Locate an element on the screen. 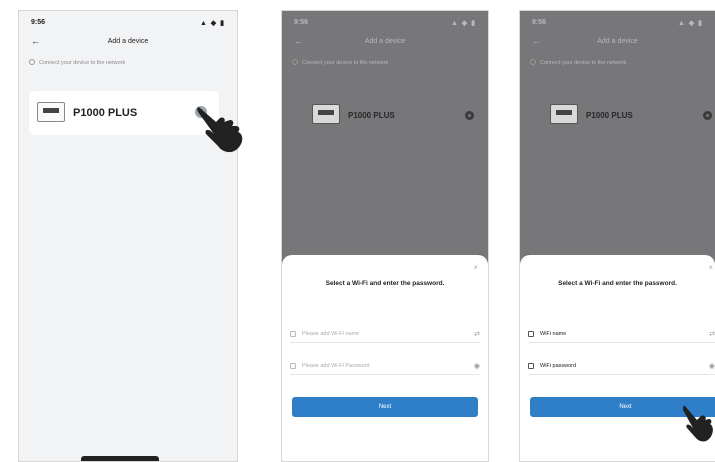  home-indicator is located at coordinates (120, 458).